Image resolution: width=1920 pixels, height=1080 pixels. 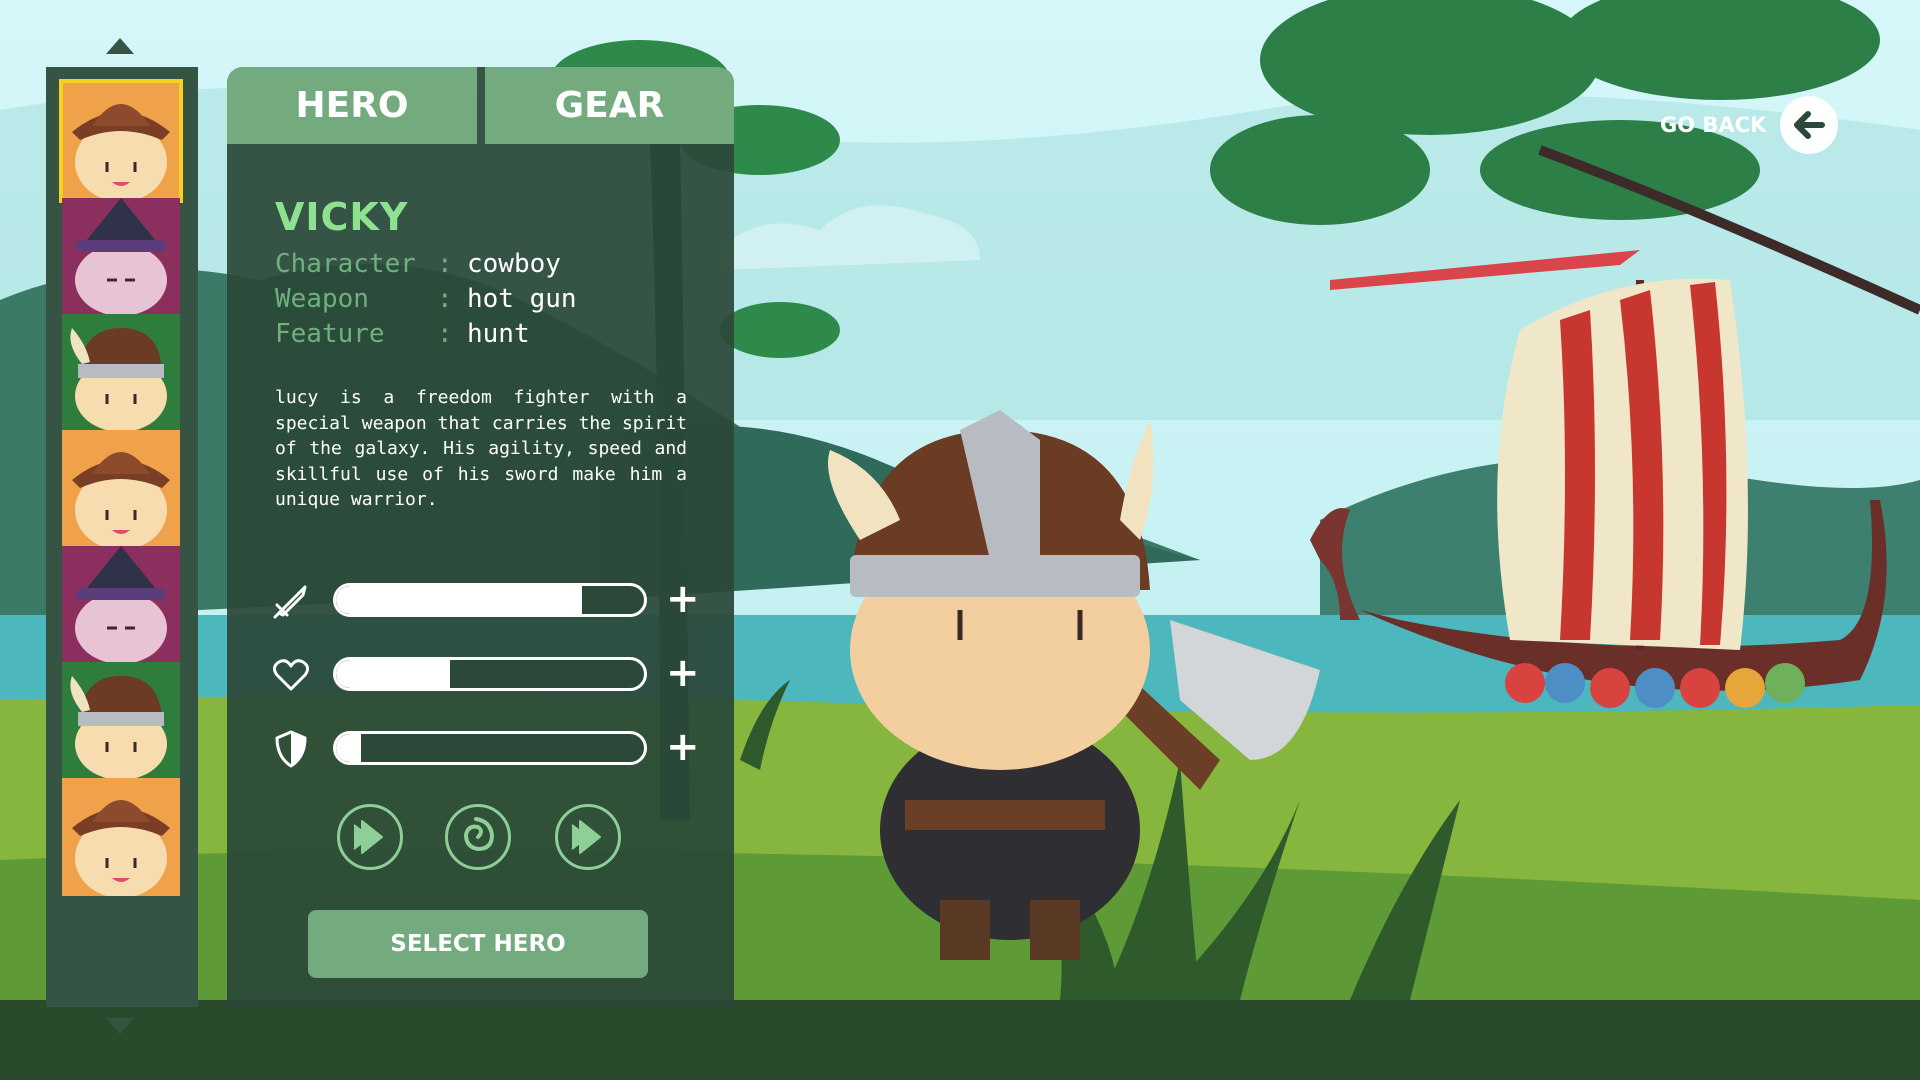 I want to click on health-bar, so click(x=490, y=674).